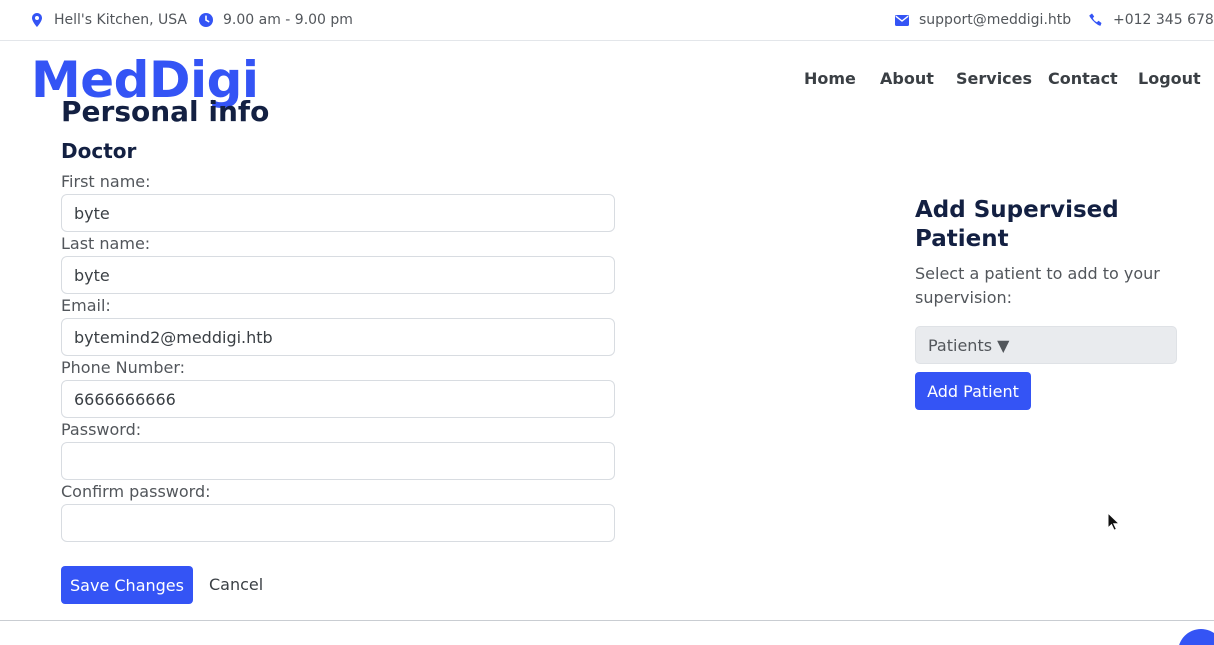 The image size is (1214, 645). Describe the element at coordinates (1096, 20) in the screenshot. I see `phone-icon` at that location.